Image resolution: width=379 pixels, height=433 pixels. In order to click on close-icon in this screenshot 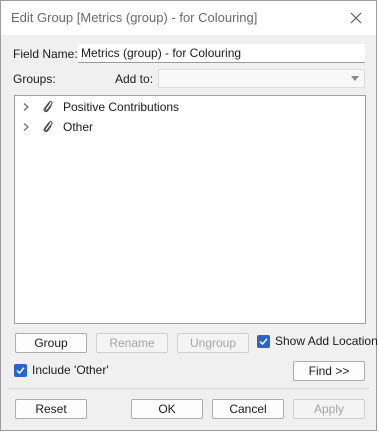, I will do `click(356, 18)`.